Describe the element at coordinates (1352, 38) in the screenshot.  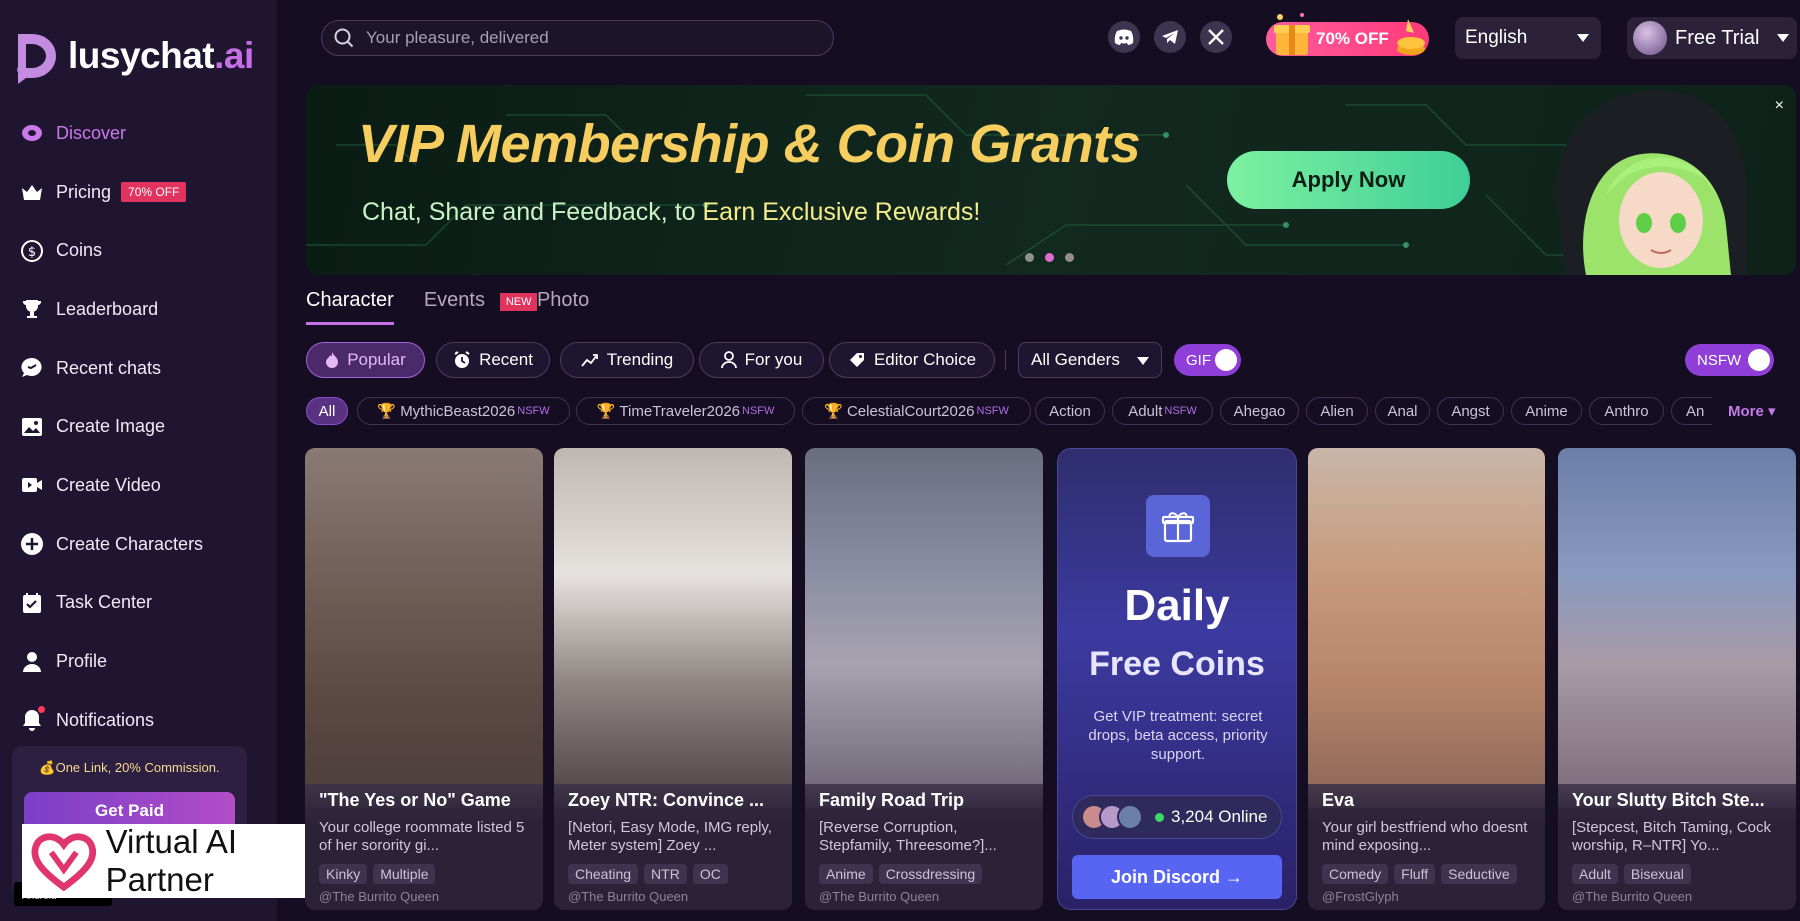
I see `sale-text: 70% OFF` at that location.